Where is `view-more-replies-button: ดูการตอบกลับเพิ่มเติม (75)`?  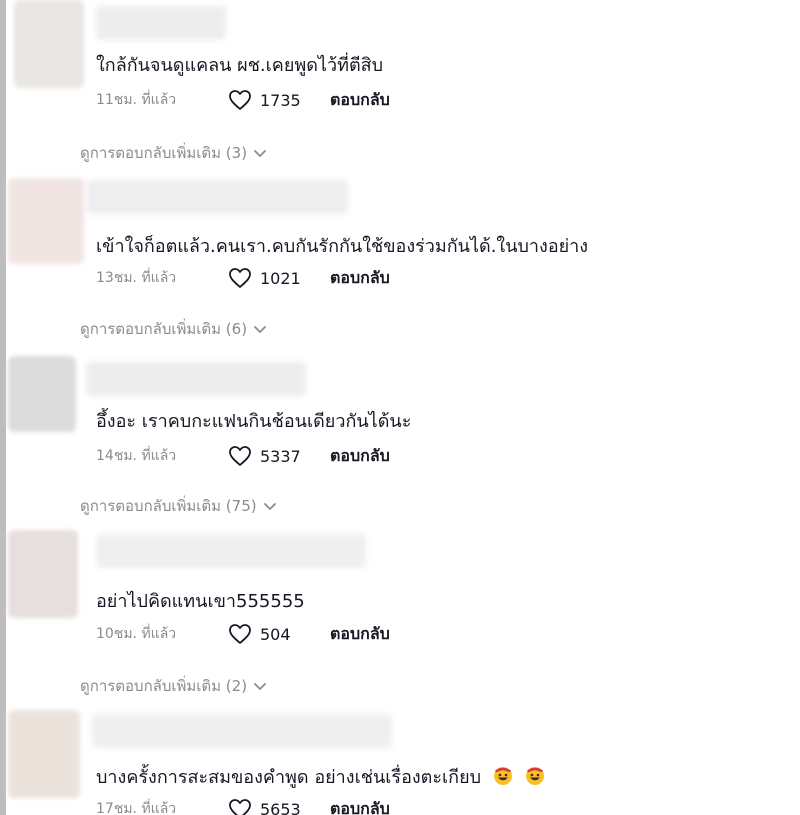 view-more-replies-button: ดูการตอบกลับเพิ่มเติม (75) is located at coordinates (178, 506).